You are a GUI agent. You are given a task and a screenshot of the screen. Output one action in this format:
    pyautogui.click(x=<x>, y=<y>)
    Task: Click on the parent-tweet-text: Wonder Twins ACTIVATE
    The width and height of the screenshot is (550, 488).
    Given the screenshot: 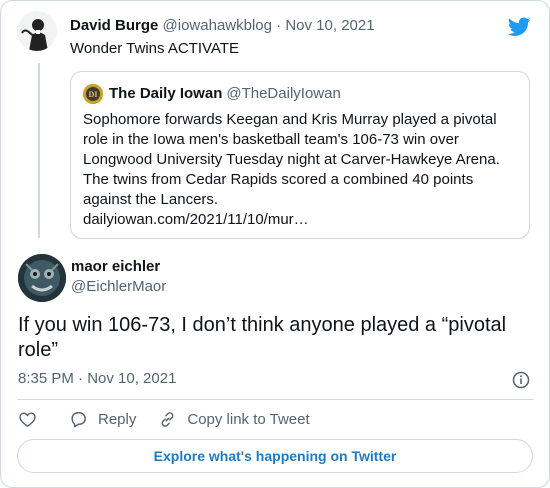 What is the action you would take?
    pyautogui.click(x=154, y=48)
    